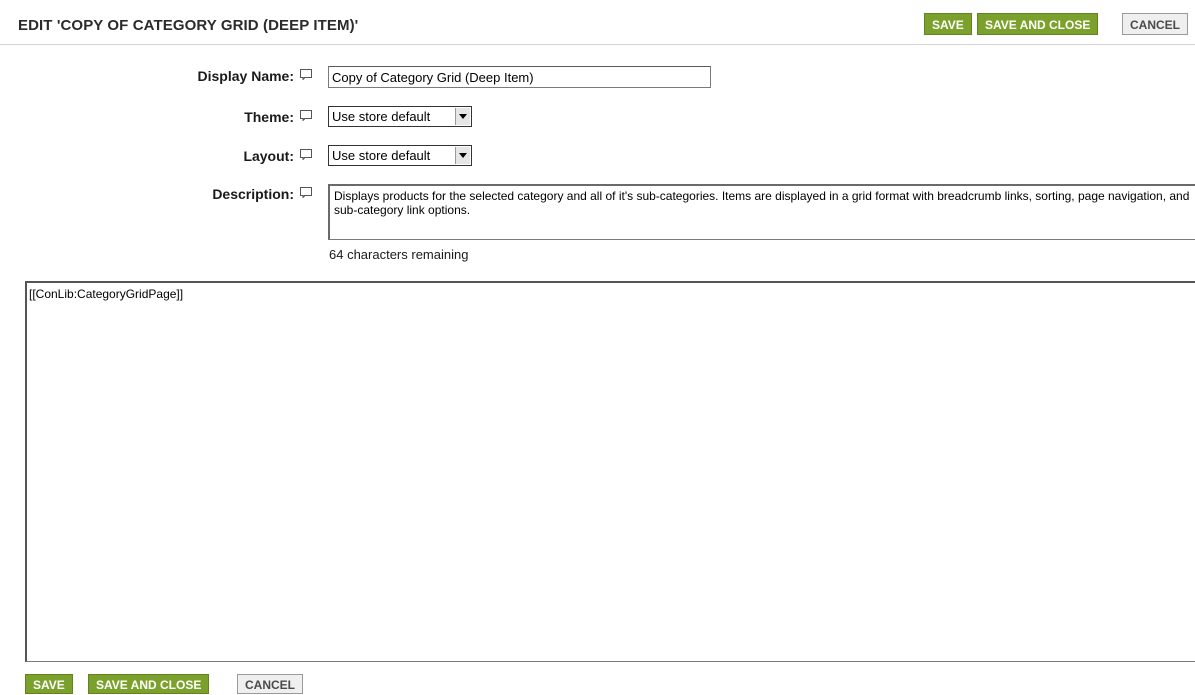  I want to click on layout-select-value: Use store default, so click(381, 155).